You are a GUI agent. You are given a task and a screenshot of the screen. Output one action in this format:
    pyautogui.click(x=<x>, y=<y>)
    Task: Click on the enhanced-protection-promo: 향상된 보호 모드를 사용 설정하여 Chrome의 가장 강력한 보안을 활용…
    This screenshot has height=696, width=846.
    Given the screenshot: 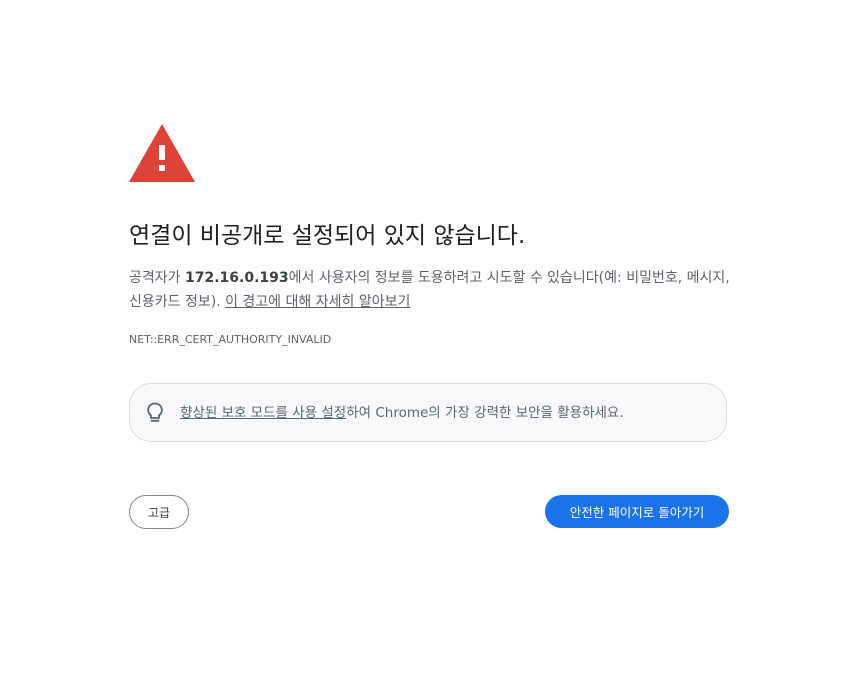 What is the action you would take?
    pyautogui.click(x=428, y=412)
    